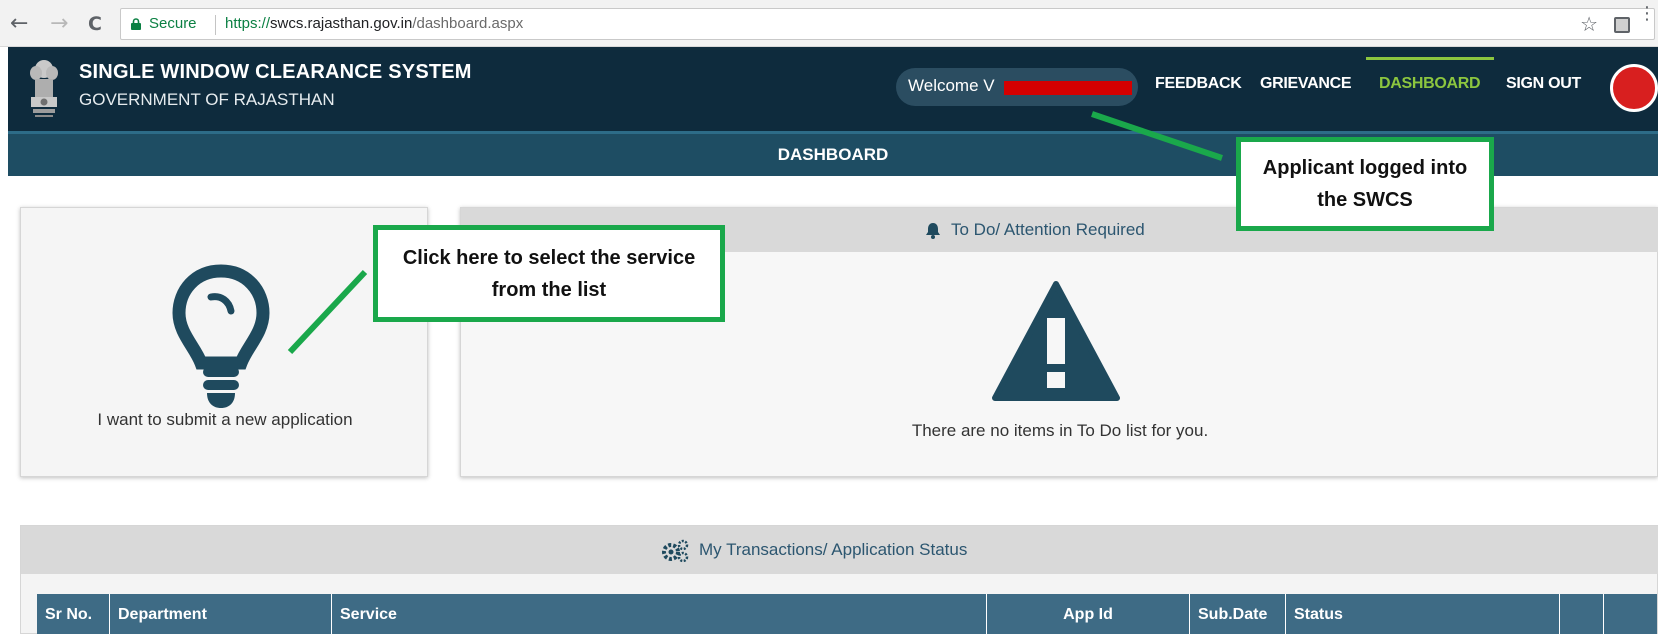 The height and width of the screenshot is (634, 1658). Describe the element at coordinates (1543, 84) in the screenshot. I see `nav-sign-out: SIGN OUT` at that location.